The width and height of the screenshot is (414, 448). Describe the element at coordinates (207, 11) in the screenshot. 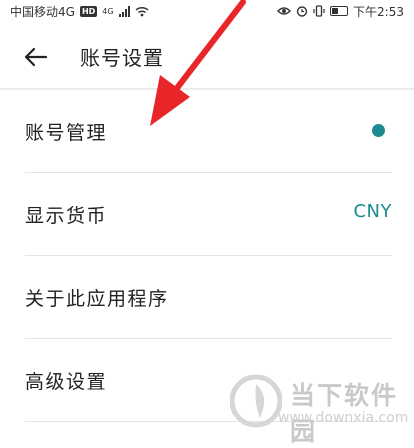

I see `status-bar: 中国移动4G HD 4G 下午2:53` at that location.